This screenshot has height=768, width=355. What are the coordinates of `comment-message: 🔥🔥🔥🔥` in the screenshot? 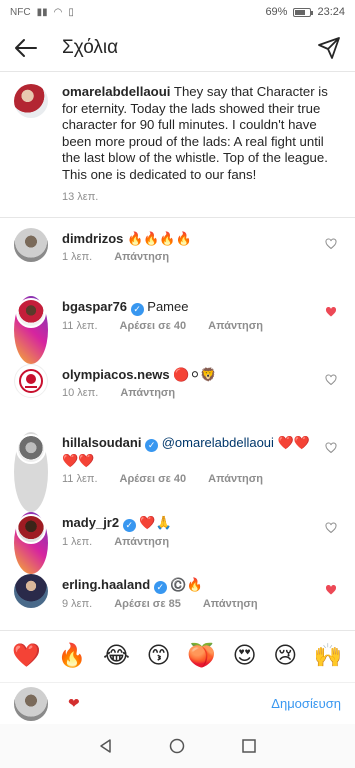 It's located at (157, 238).